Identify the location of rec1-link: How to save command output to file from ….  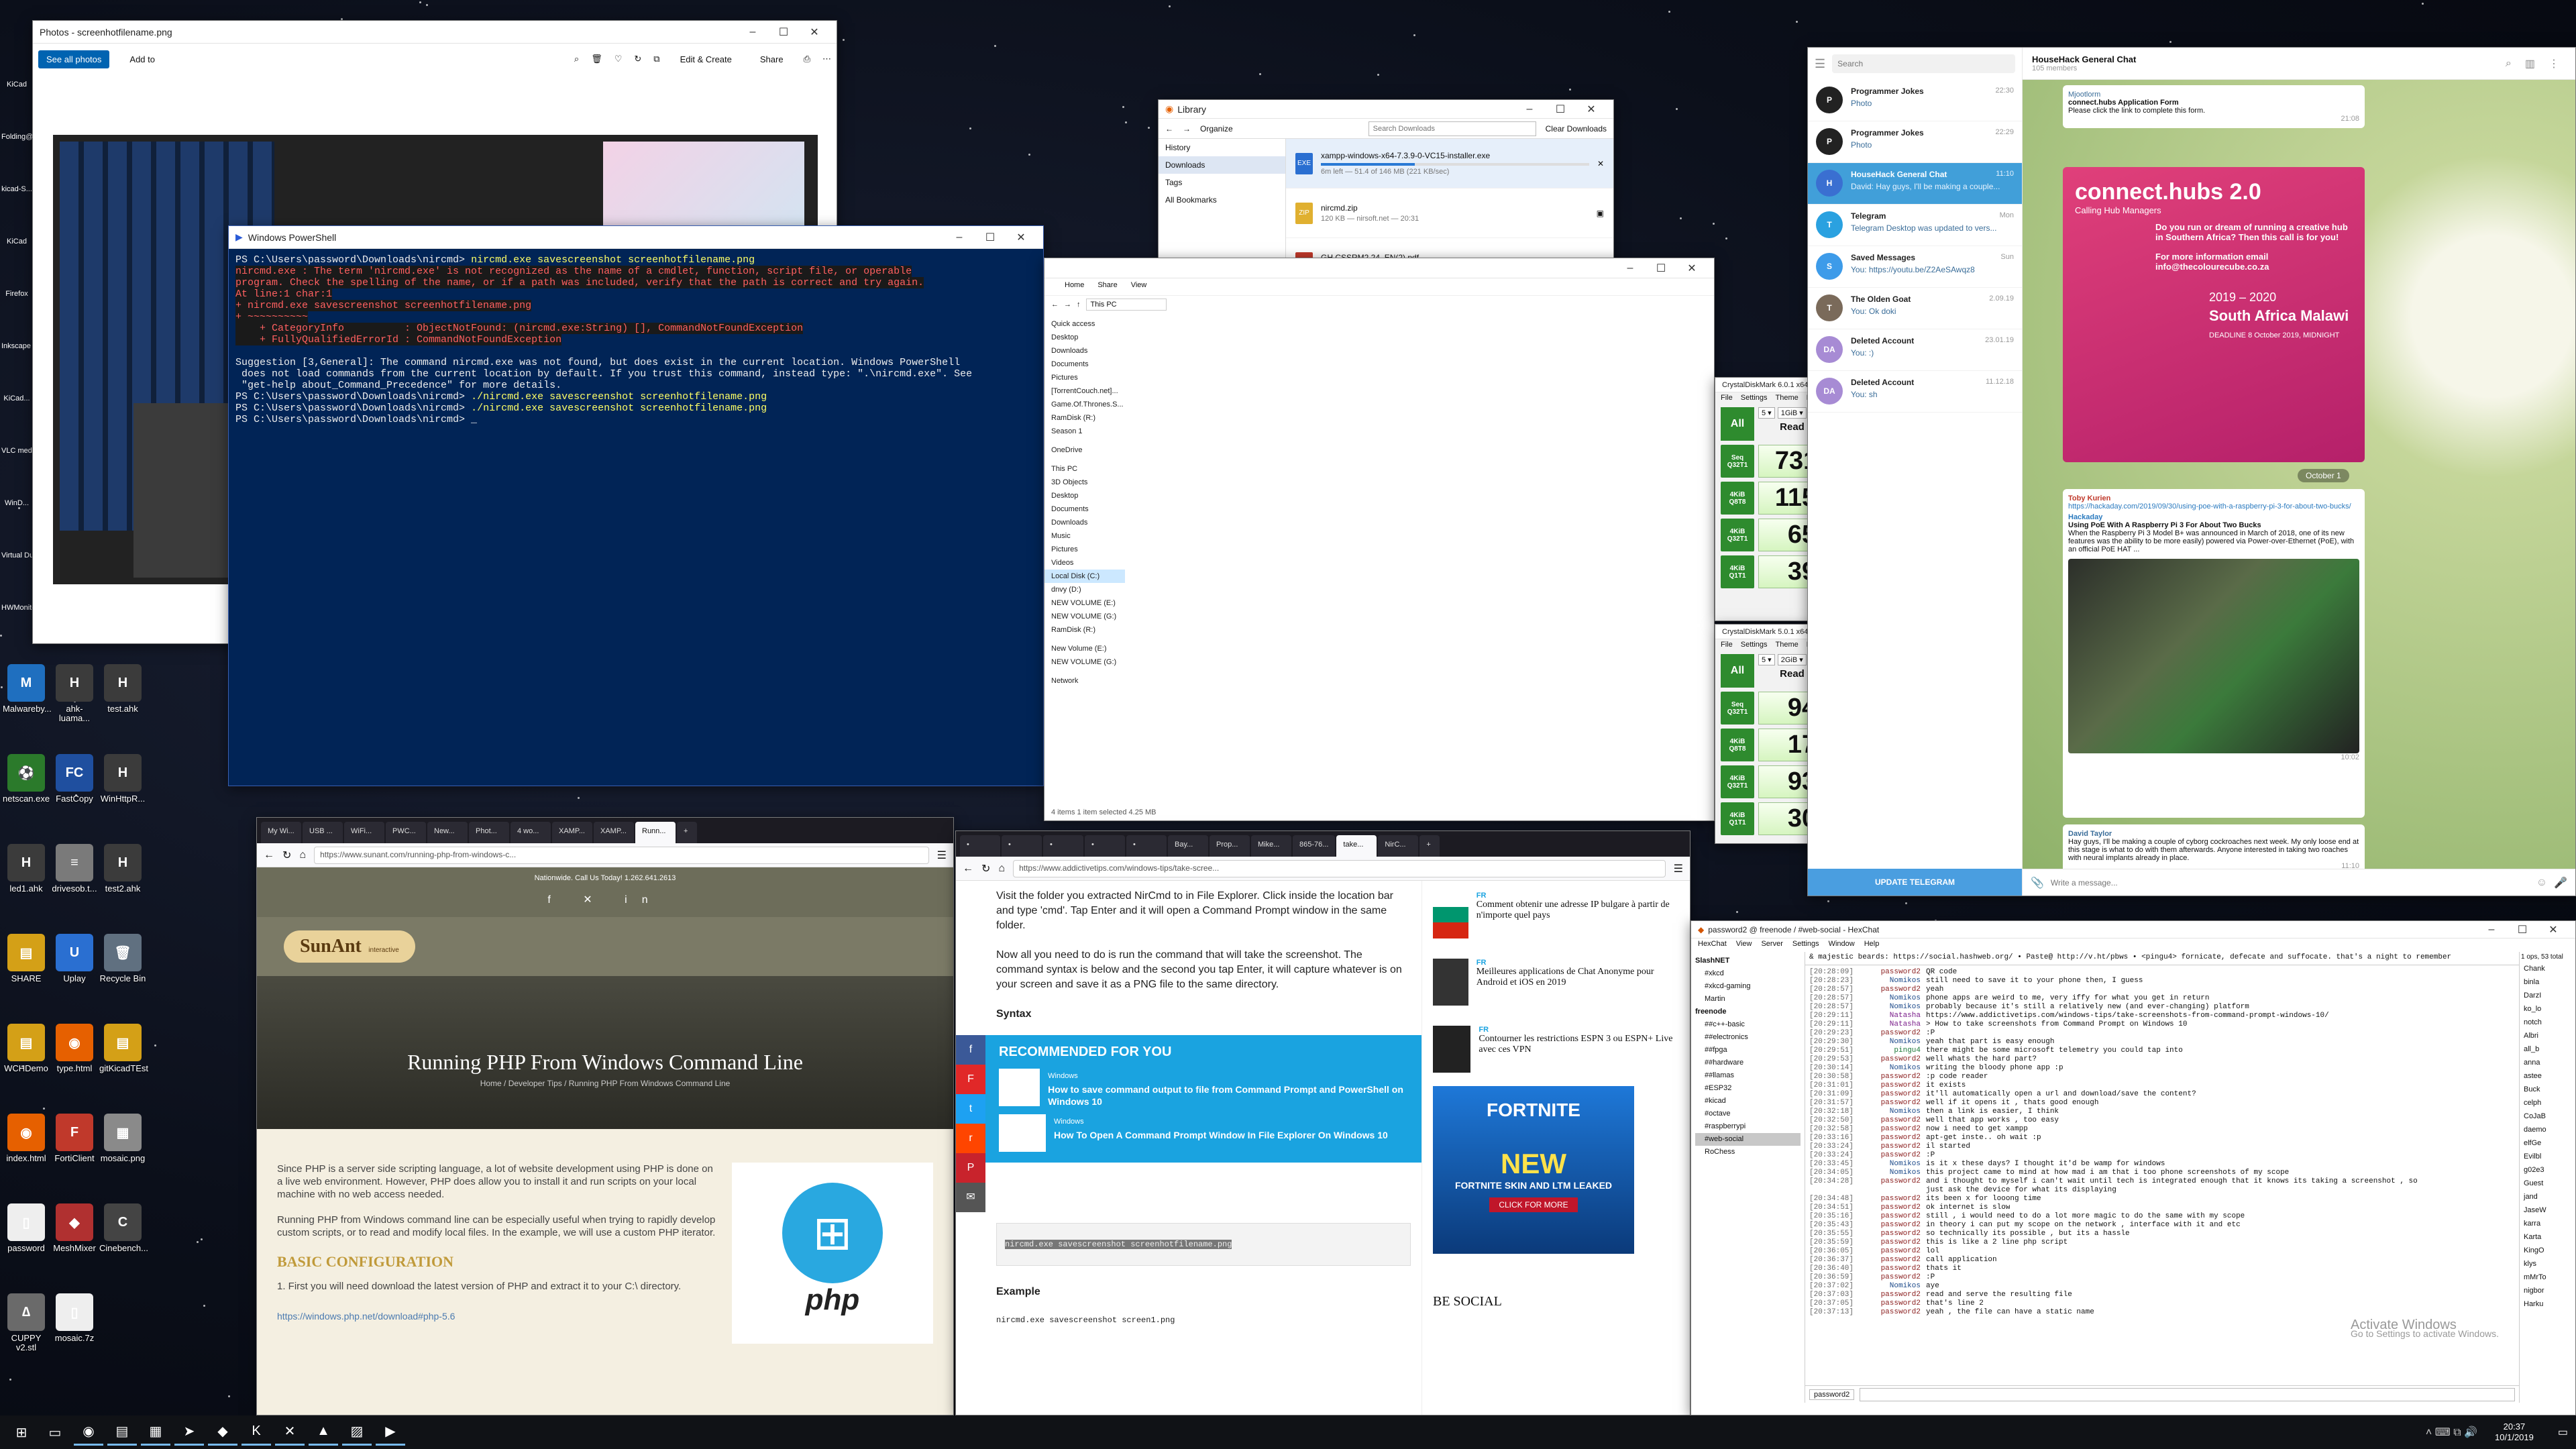
(1228, 1095).